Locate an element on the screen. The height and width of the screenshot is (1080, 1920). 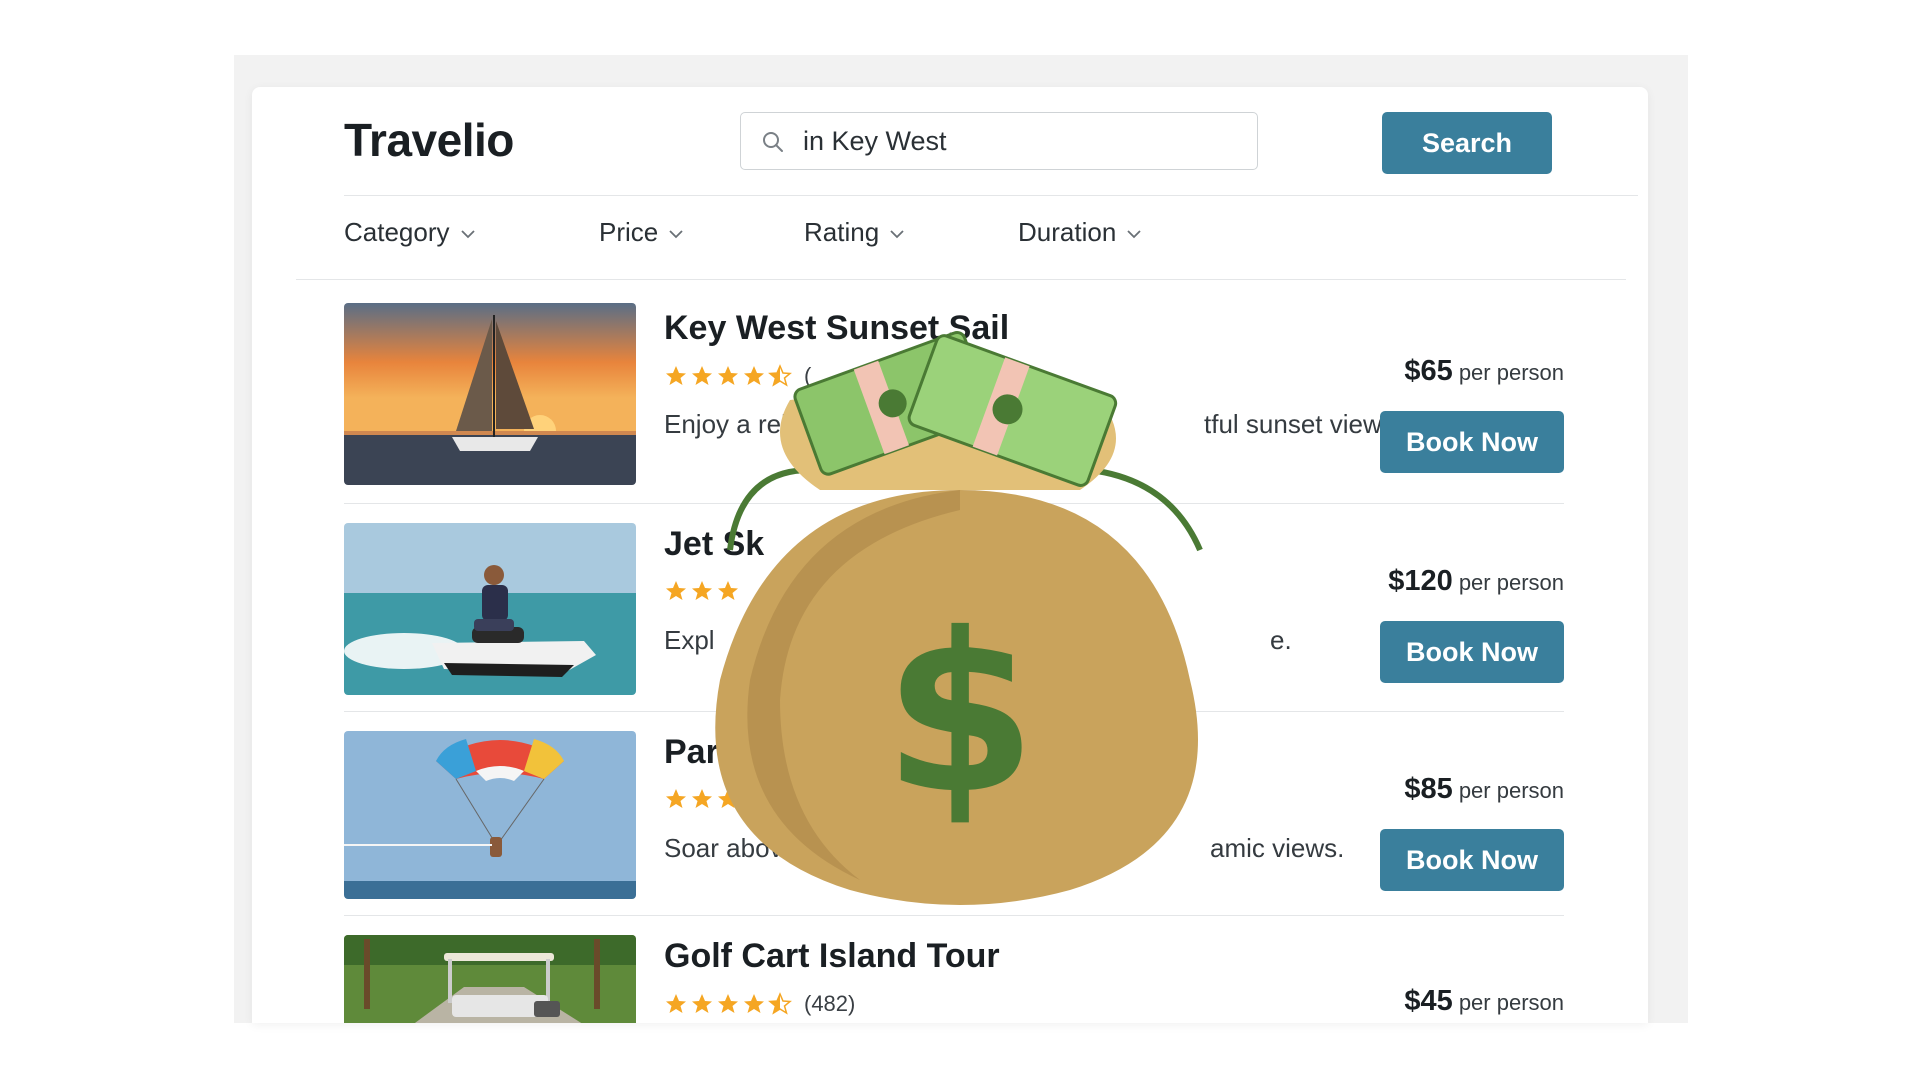
listing-price: $120 per person is located at coordinates (1476, 581).